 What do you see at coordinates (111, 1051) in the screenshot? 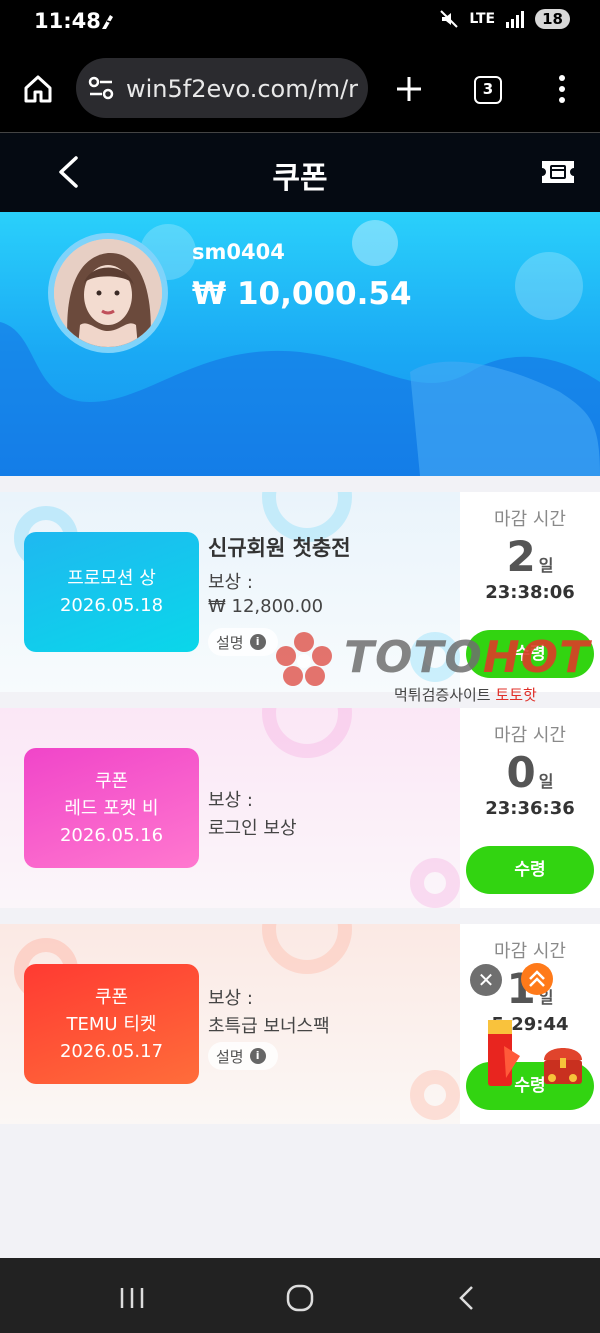
I see `badge-date: 2026.05.17` at bounding box center [111, 1051].